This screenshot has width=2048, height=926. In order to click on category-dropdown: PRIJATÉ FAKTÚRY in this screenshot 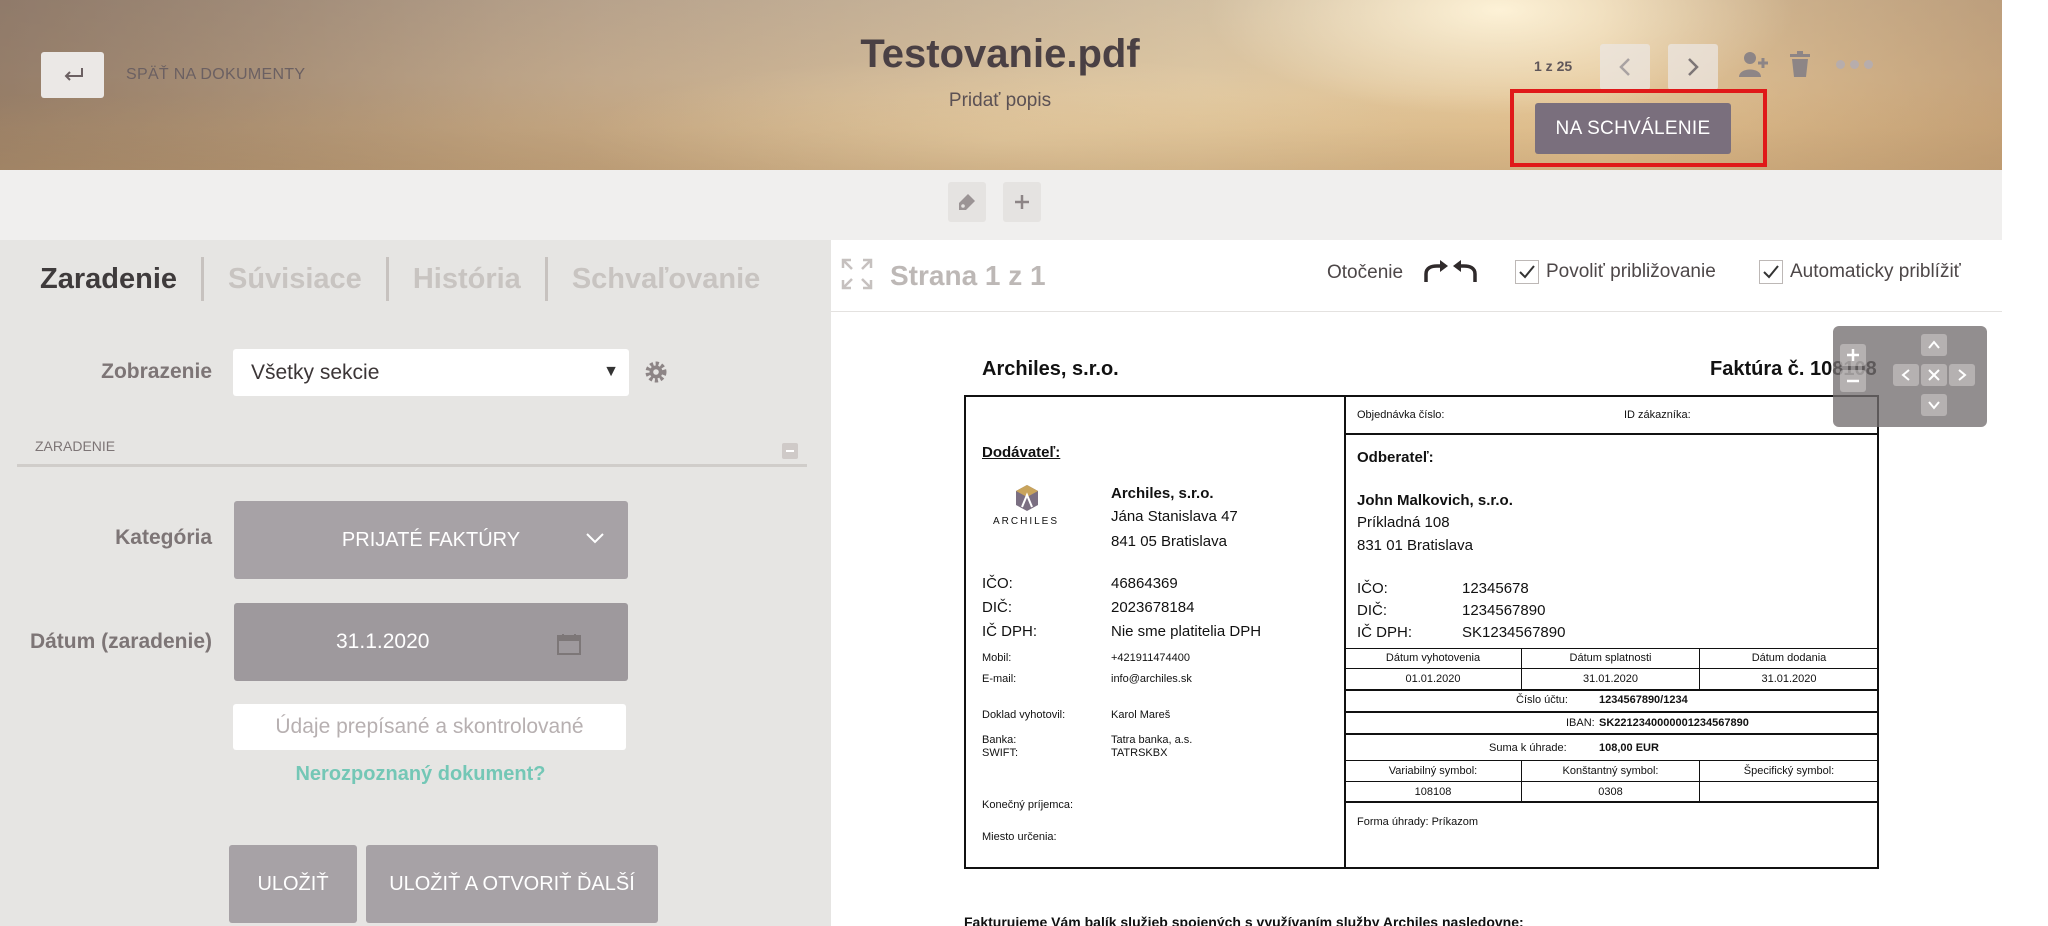, I will do `click(431, 540)`.